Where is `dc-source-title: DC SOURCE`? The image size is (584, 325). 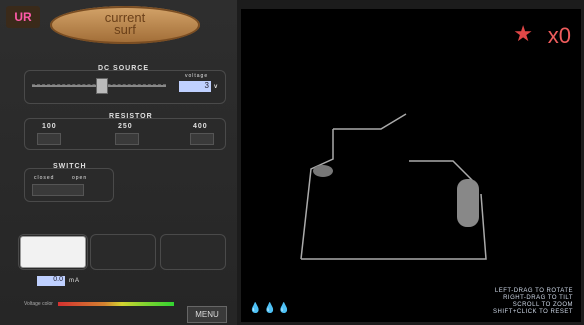 dc-source-title: DC SOURCE is located at coordinates (124, 68).